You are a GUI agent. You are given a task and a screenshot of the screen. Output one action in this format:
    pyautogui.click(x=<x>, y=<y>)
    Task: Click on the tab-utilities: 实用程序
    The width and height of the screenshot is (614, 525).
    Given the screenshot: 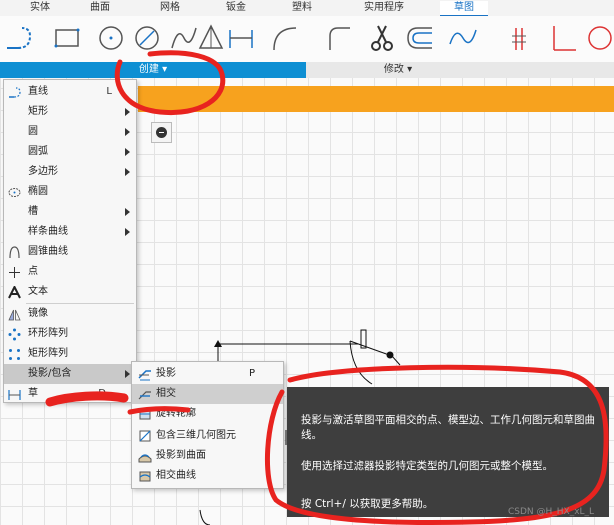 What is the action you would take?
    pyautogui.click(x=384, y=8)
    